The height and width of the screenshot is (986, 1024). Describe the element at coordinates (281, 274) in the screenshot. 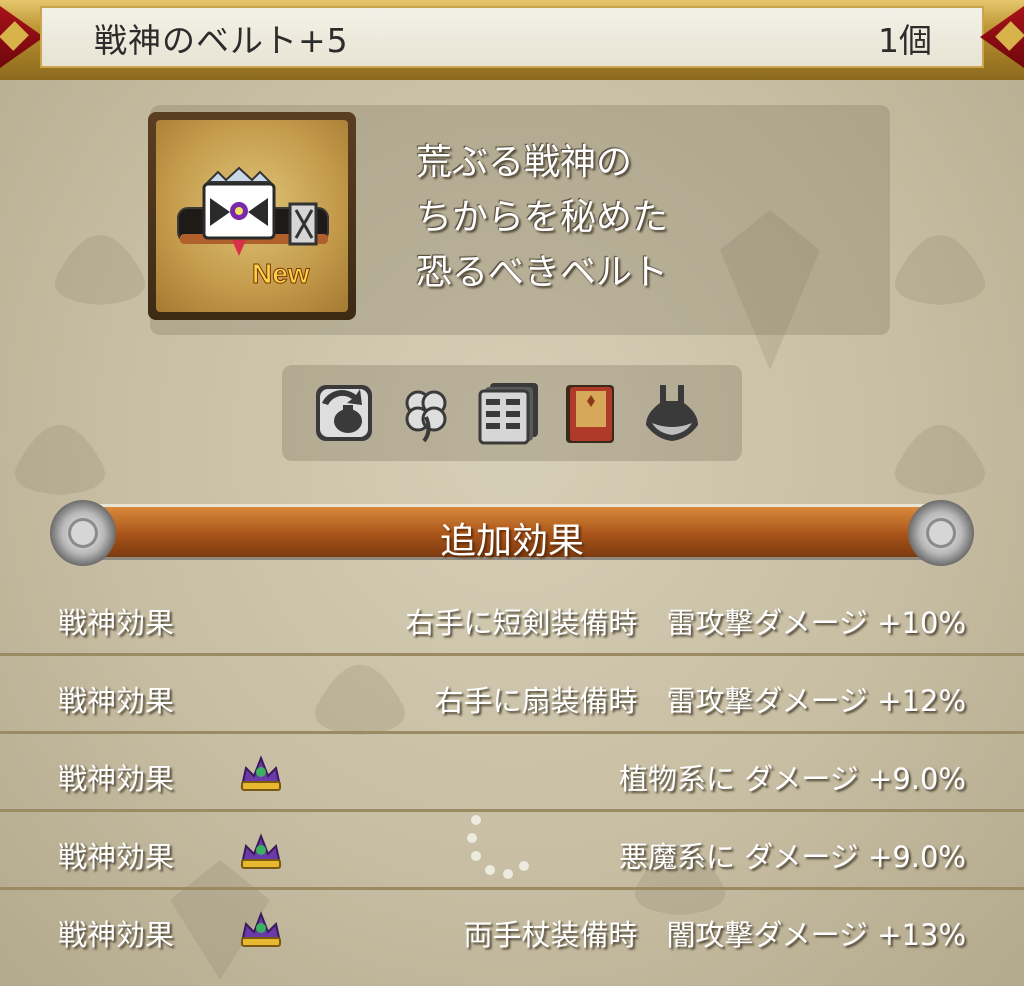

I see `new-badge: New` at that location.